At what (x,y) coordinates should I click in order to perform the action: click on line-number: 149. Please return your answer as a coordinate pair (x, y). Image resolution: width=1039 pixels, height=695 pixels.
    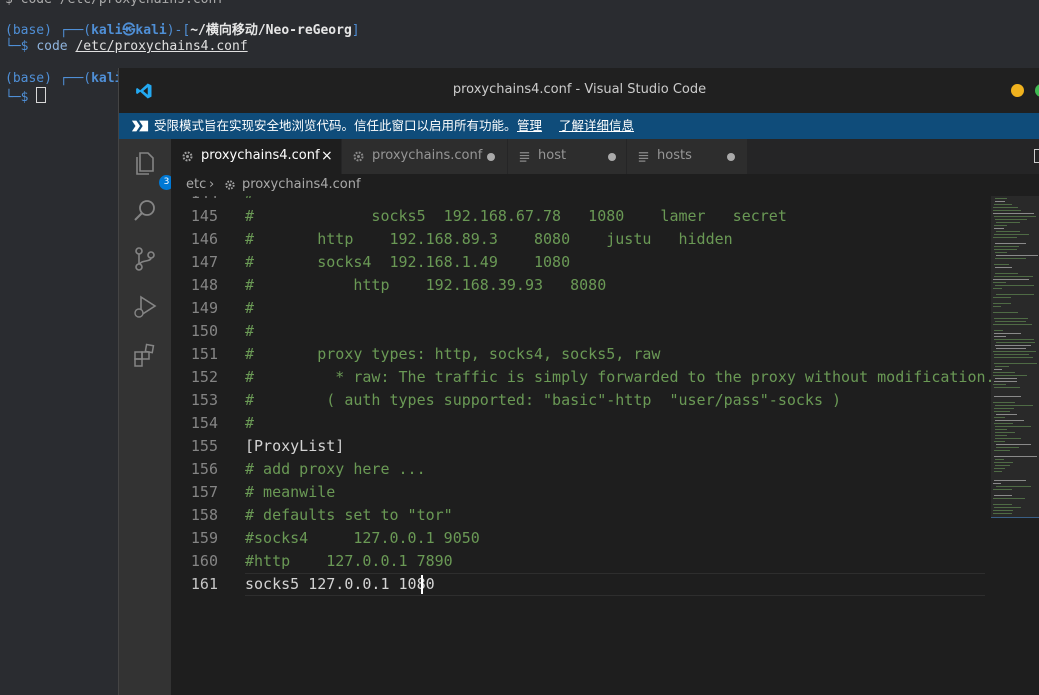
    Looking at the image, I should click on (204, 308).